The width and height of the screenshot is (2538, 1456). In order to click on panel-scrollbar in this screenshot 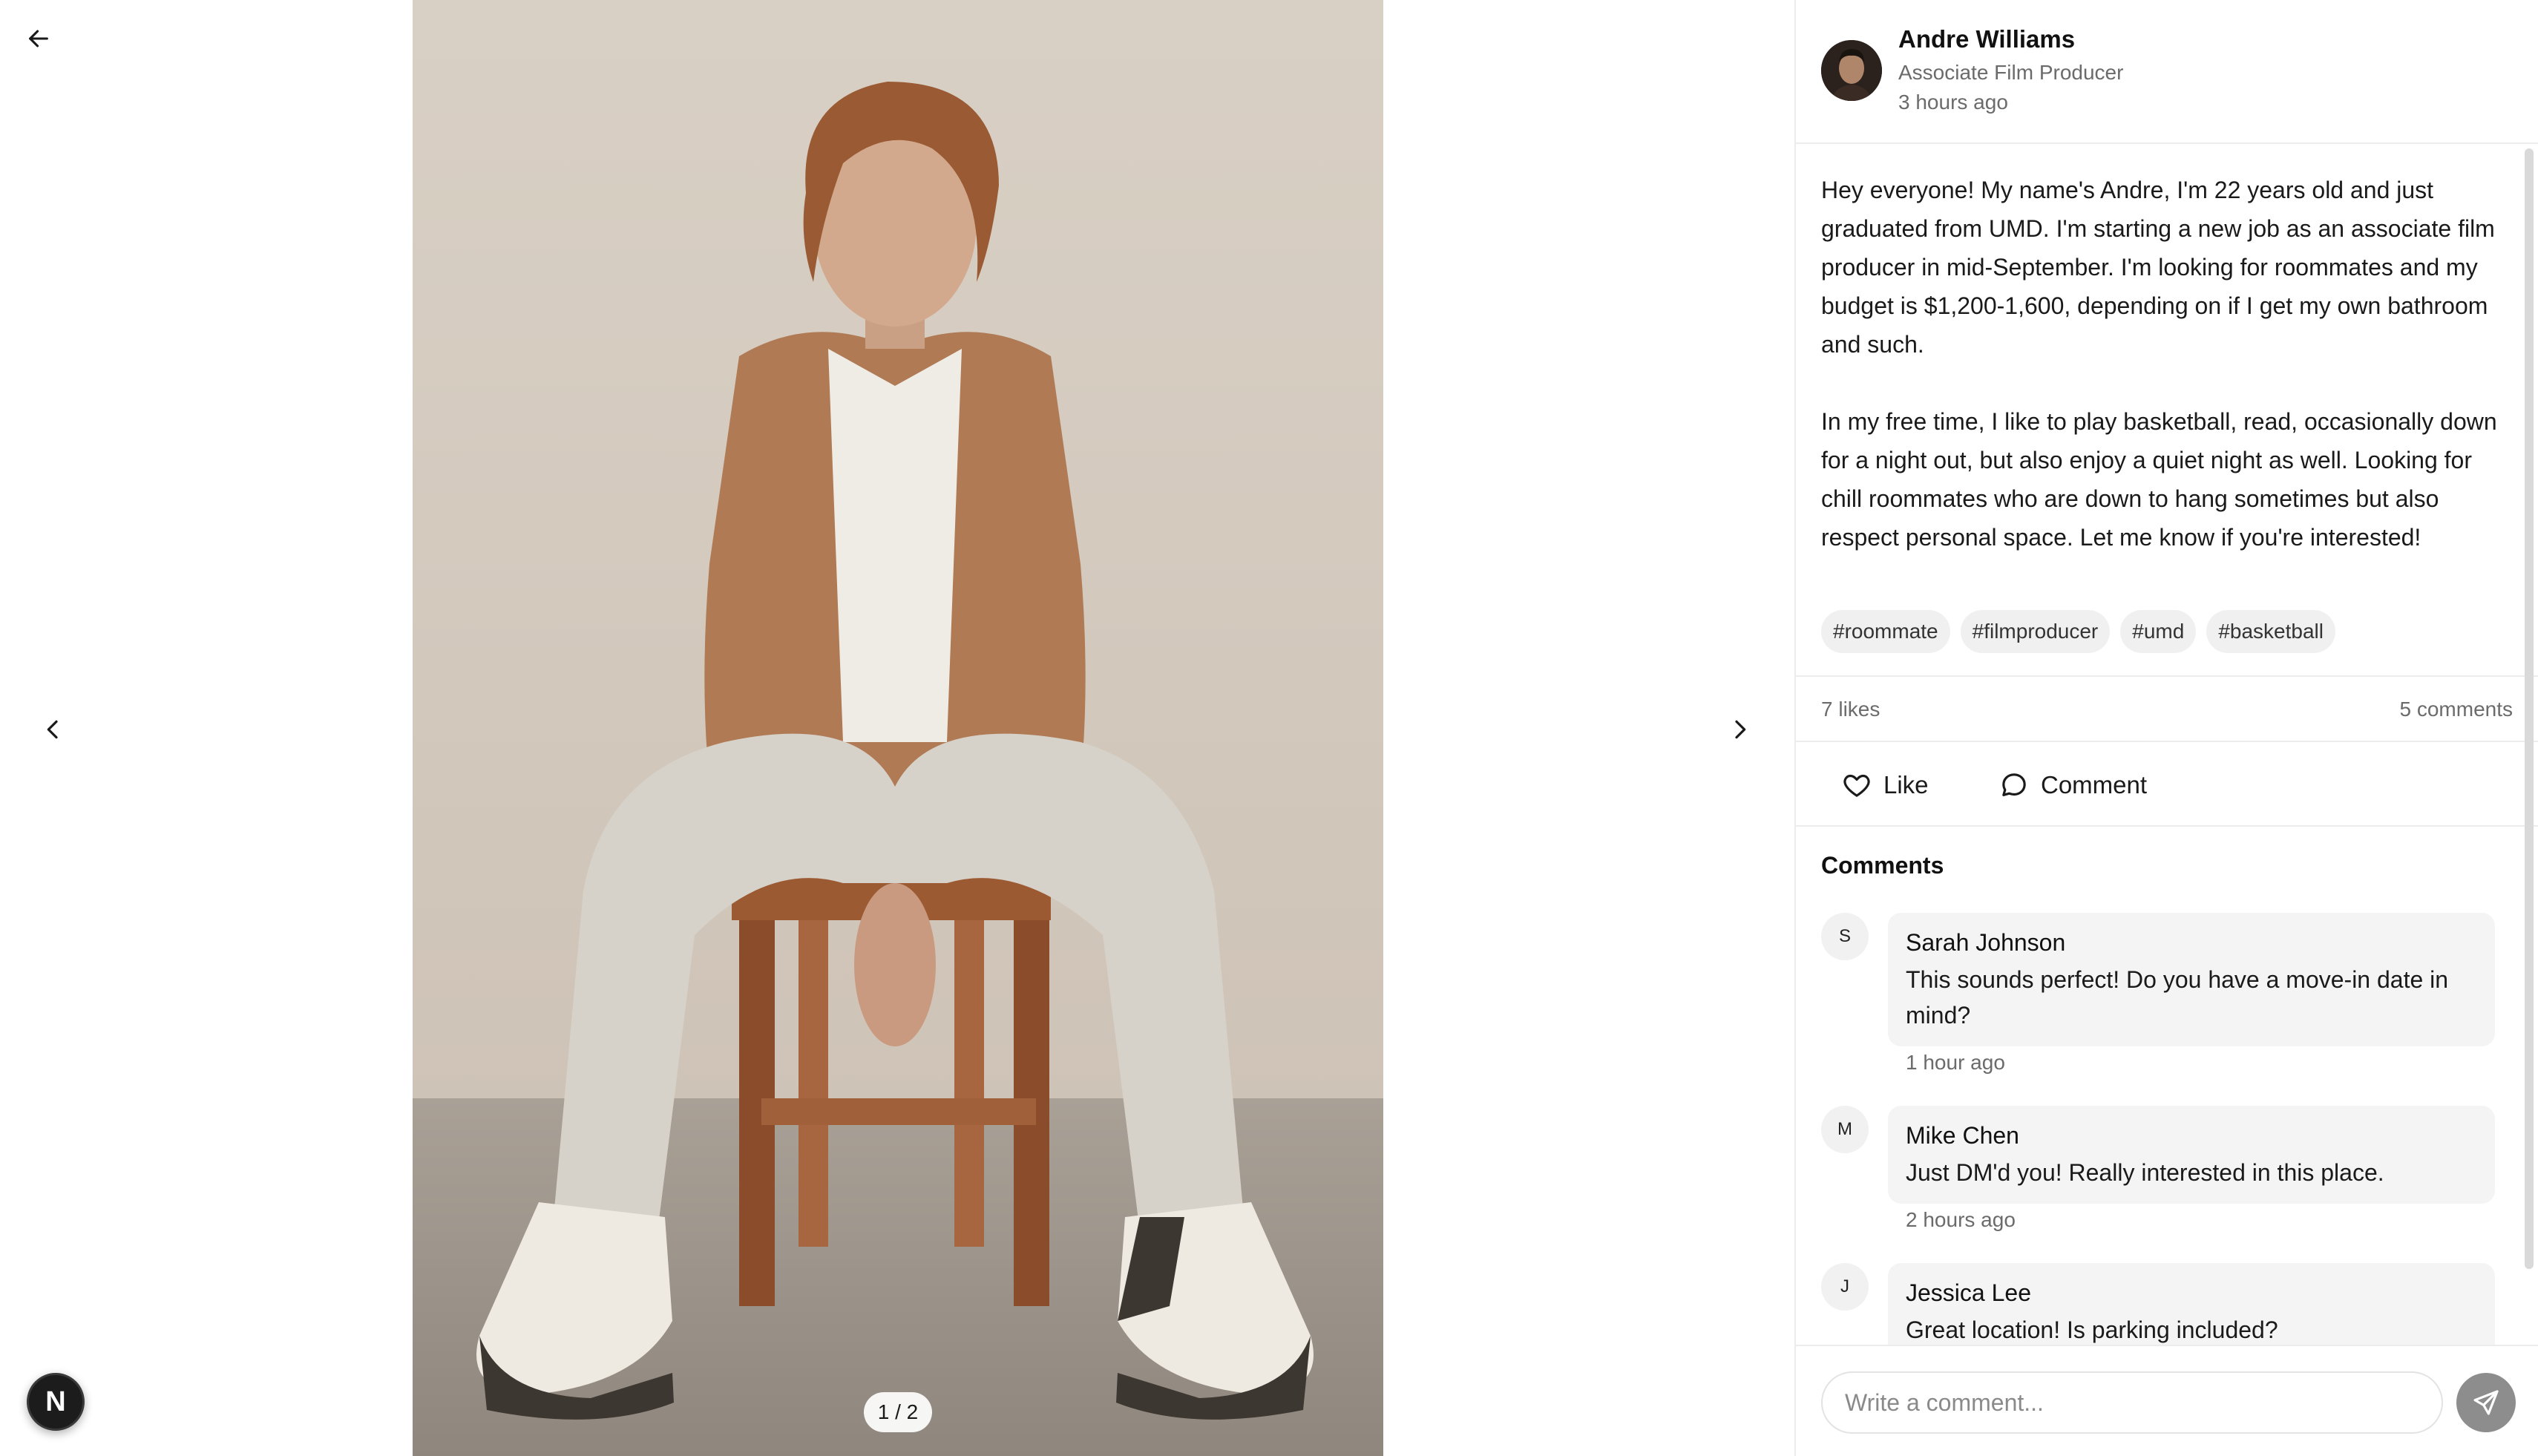, I will do `click(2529, 709)`.